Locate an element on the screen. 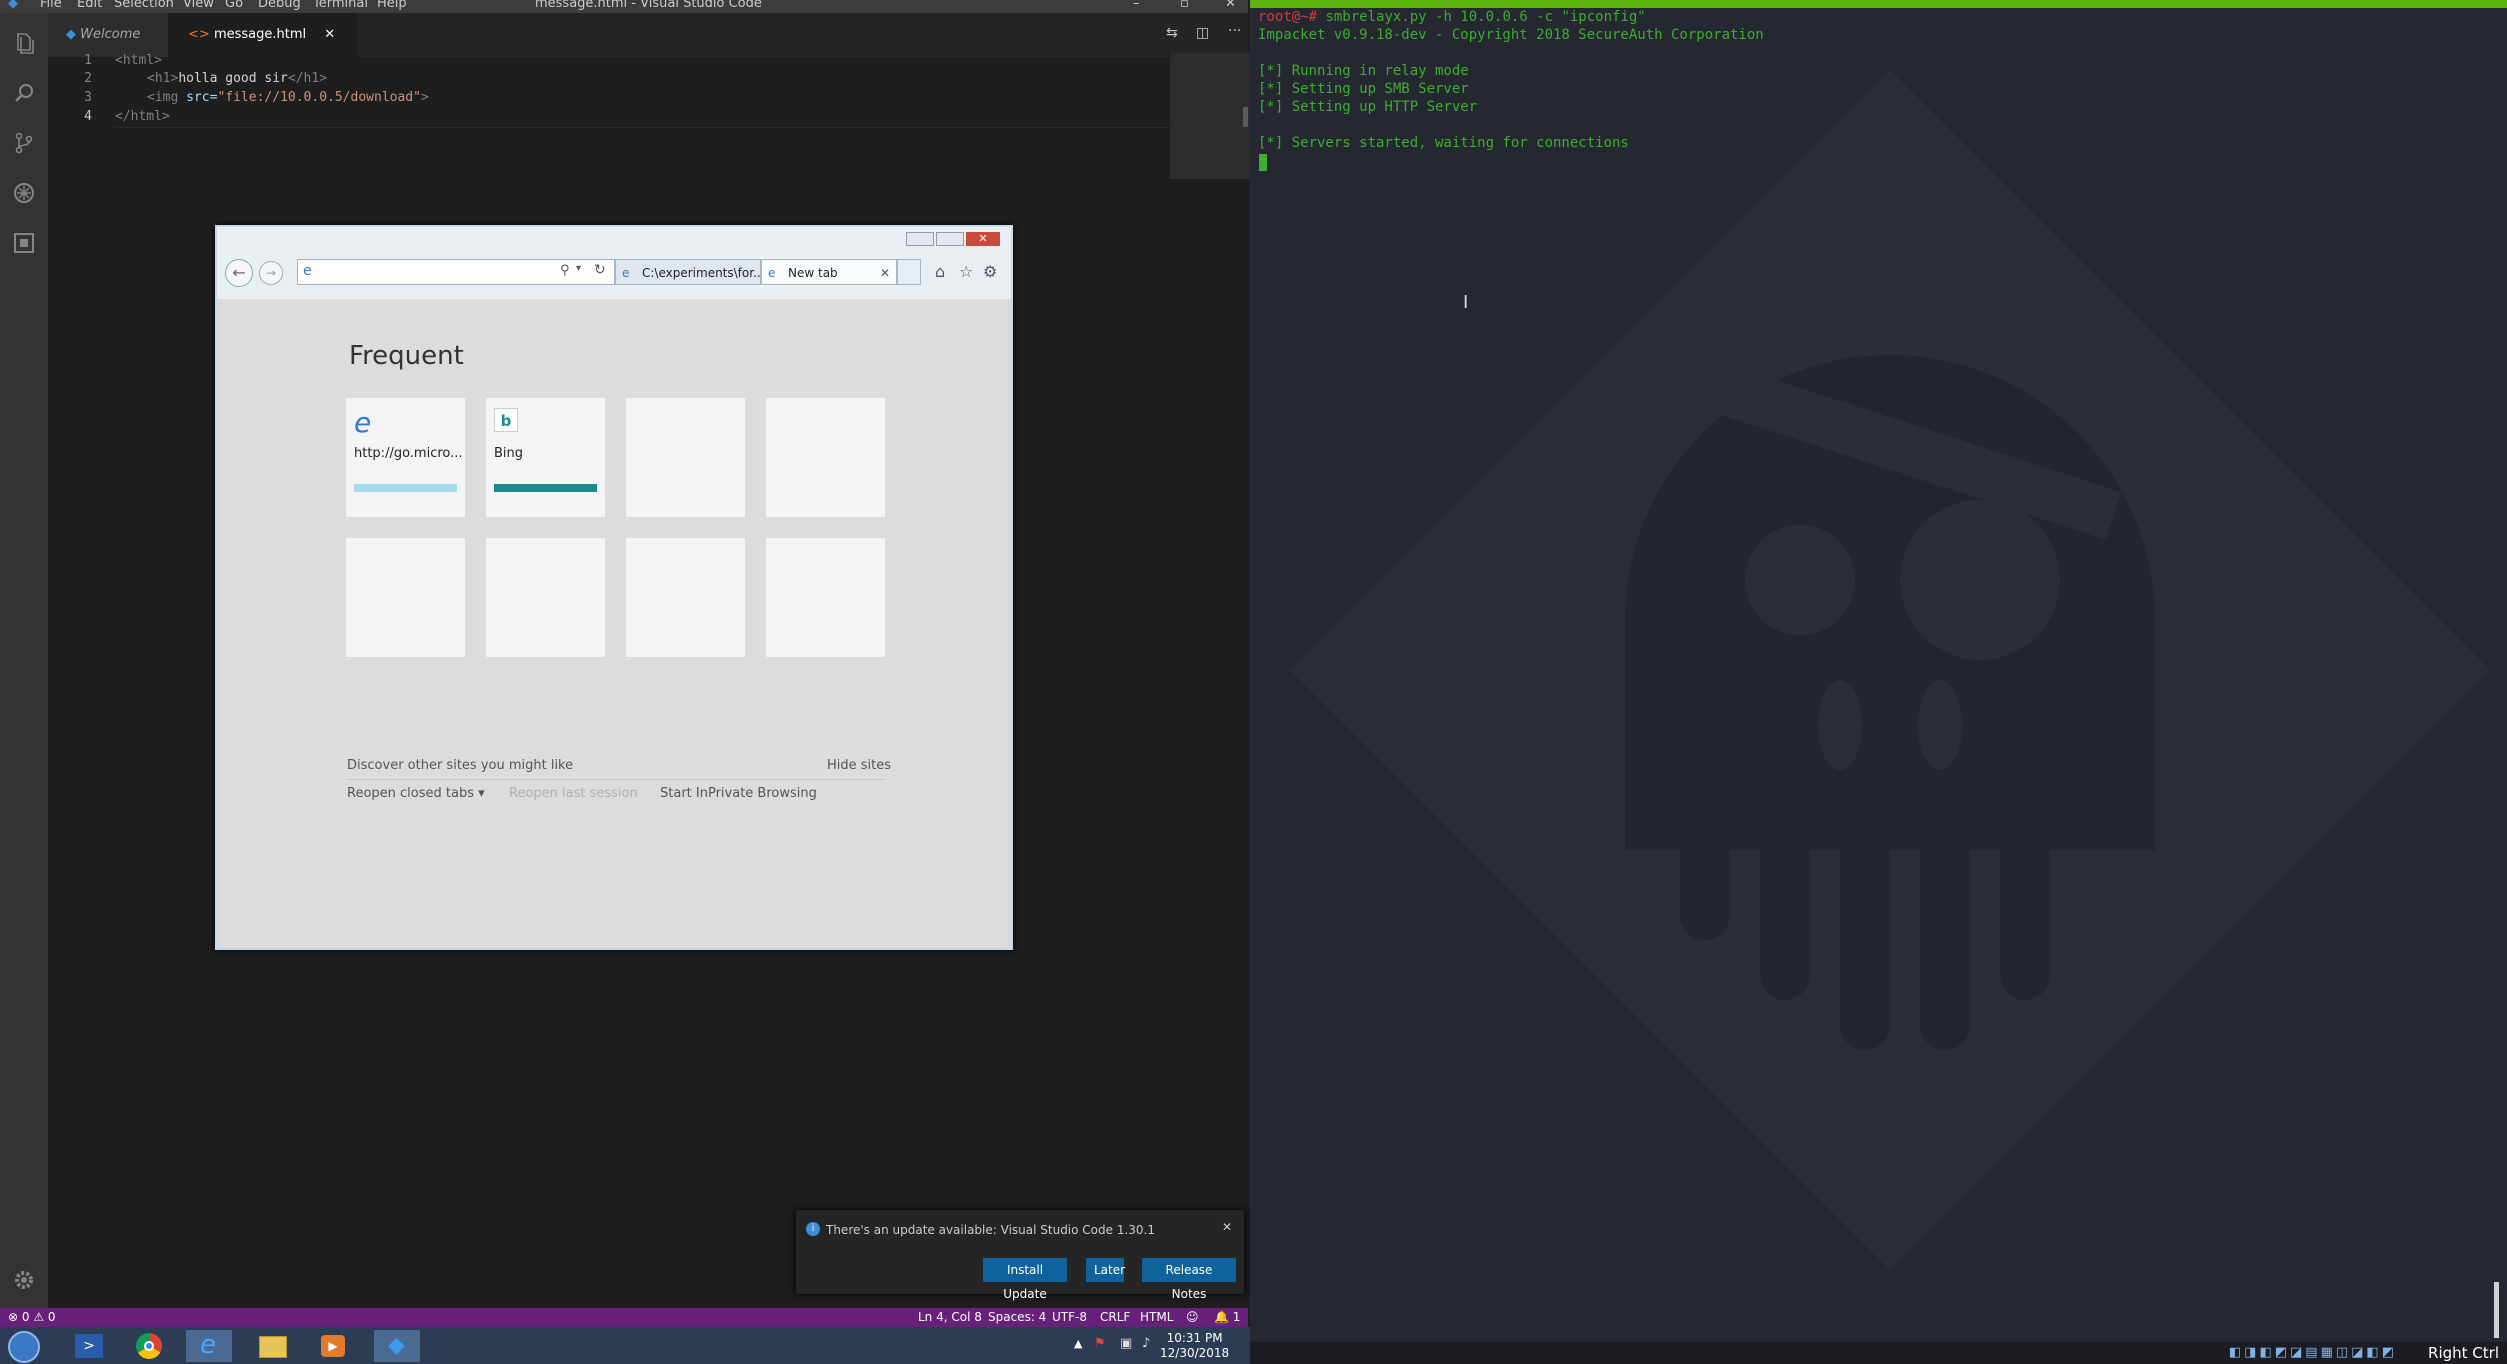 This screenshot has width=2507, height=1364. back-arrow-icon: ← is located at coordinates (239, 273).